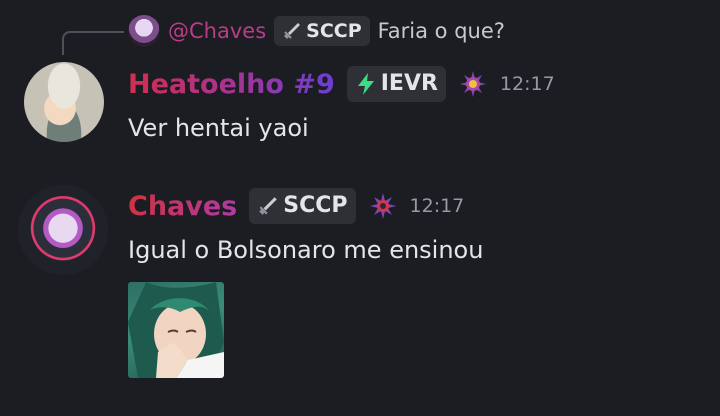  I want to click on reply-preview: @Chaves SCCP Faria o que?, so click(316, 31).